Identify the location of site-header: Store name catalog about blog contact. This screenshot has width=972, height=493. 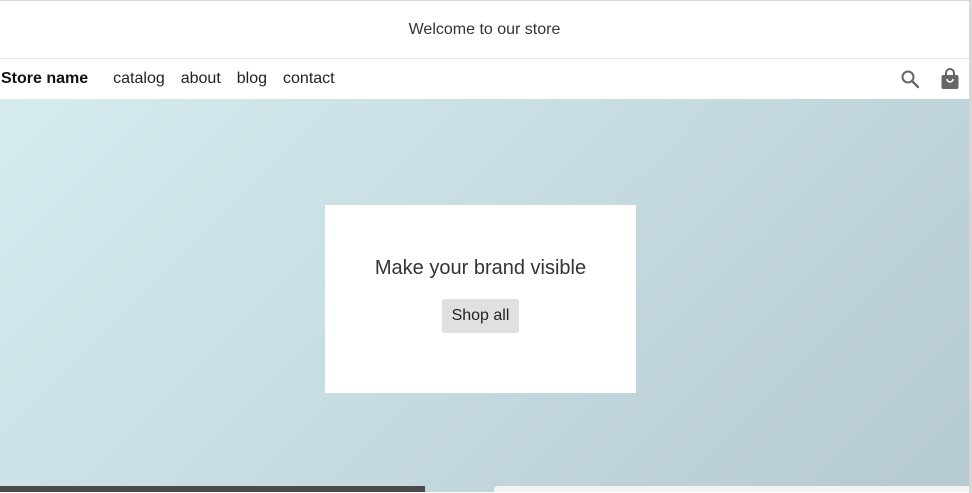
(484, 79).